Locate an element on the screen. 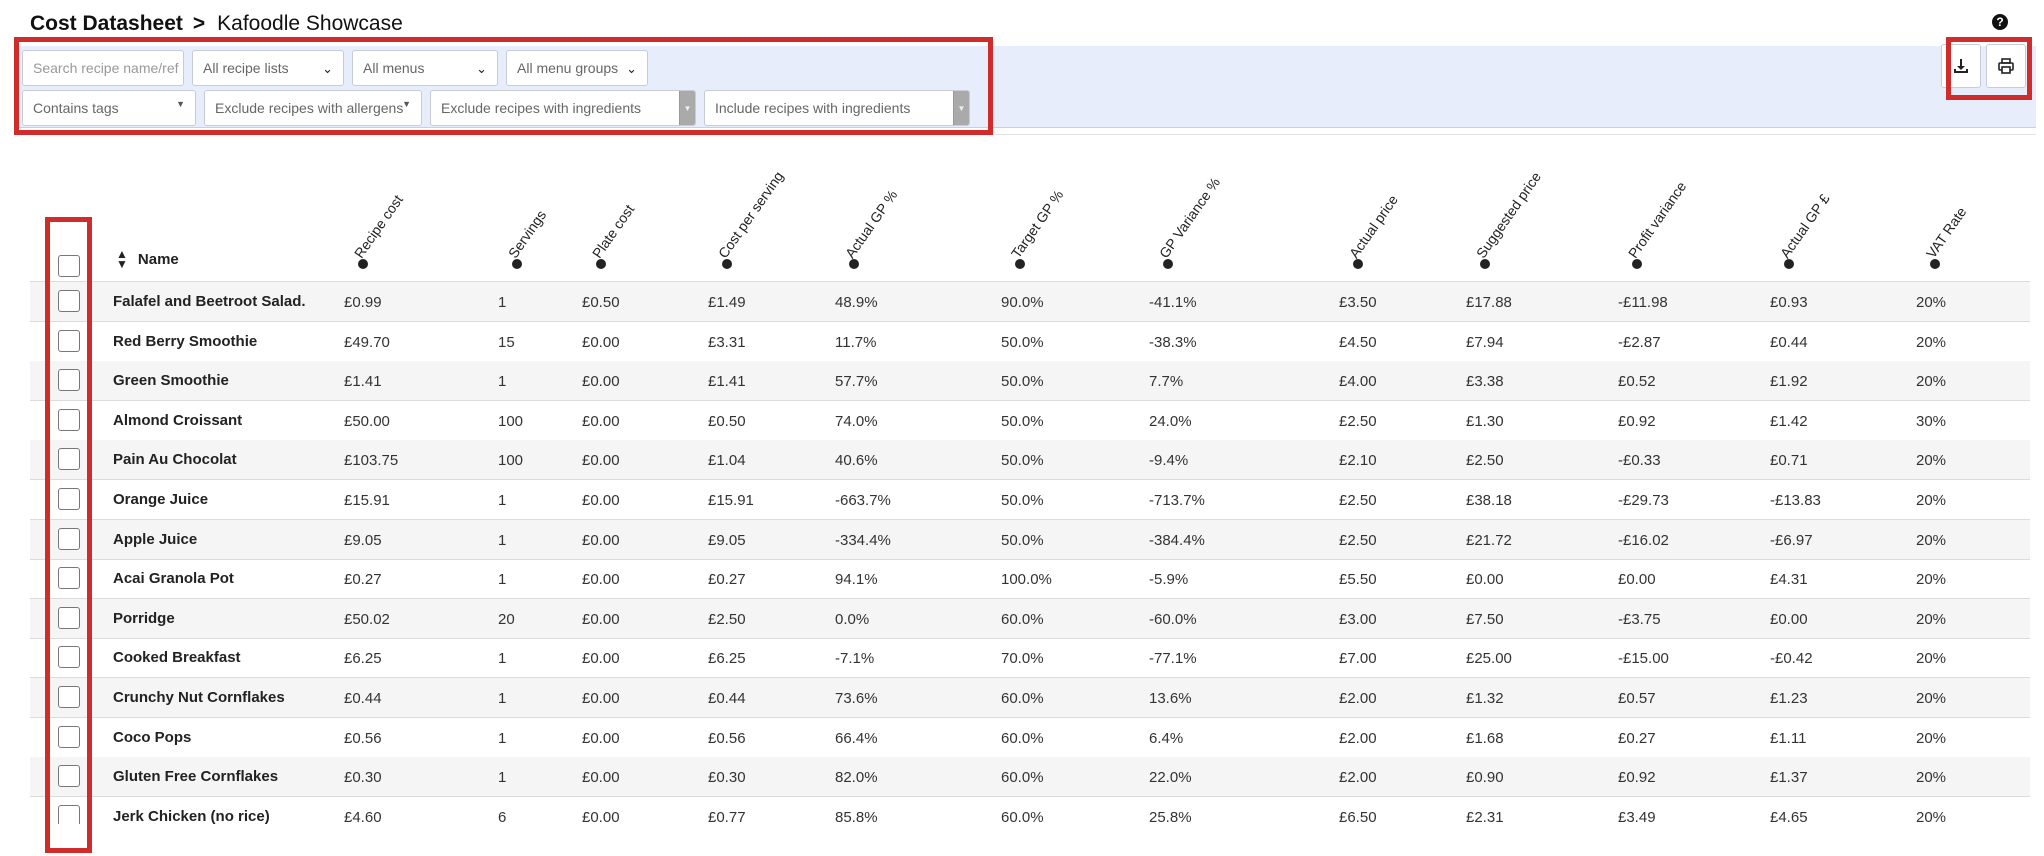 This screenshot has width=2044, height=856. search-input: Search recipe name/ref is located at coordinates (103, 68).